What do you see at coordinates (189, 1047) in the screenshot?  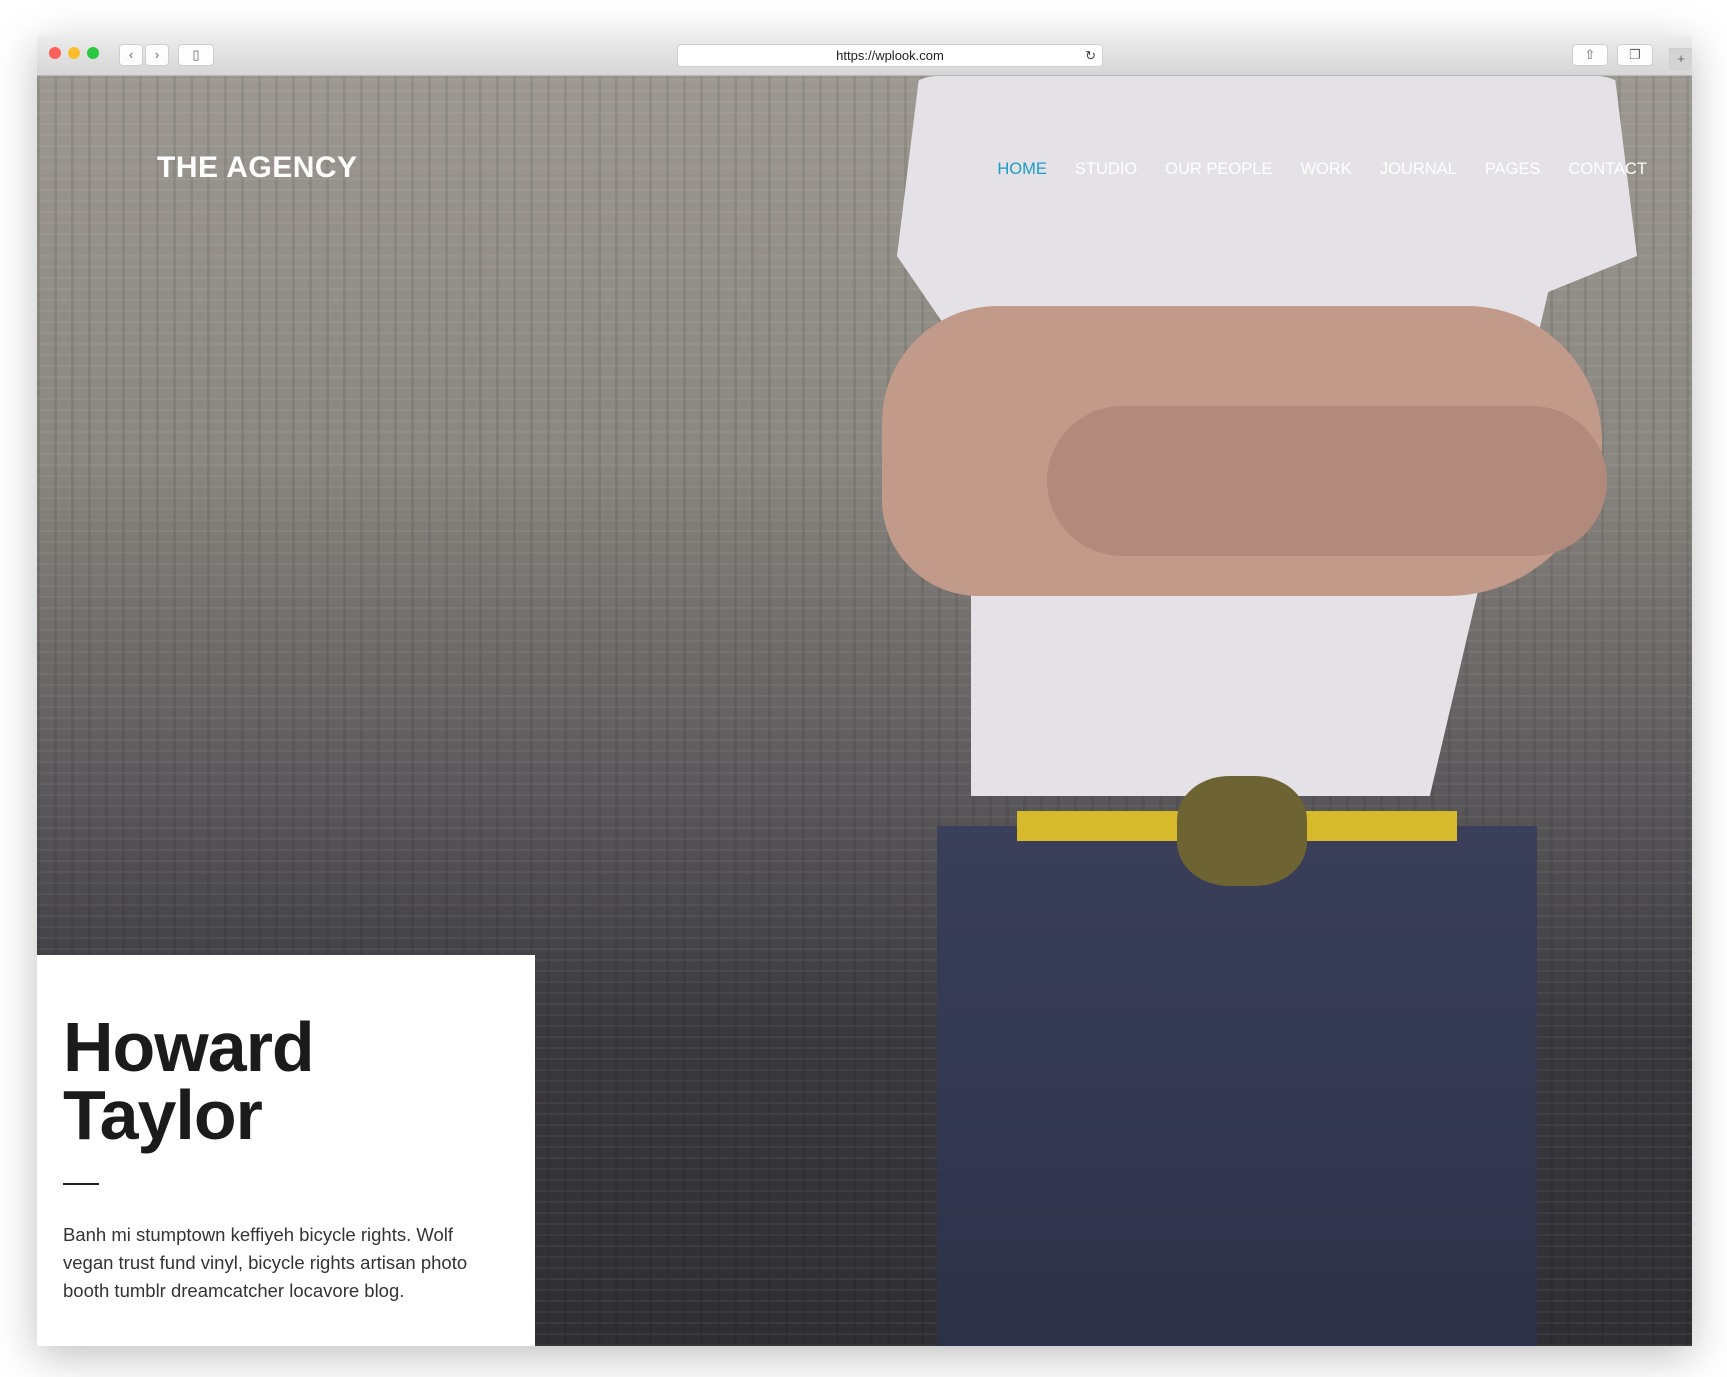 I see `name-first: Howard` at bounding box center [189, 1047].